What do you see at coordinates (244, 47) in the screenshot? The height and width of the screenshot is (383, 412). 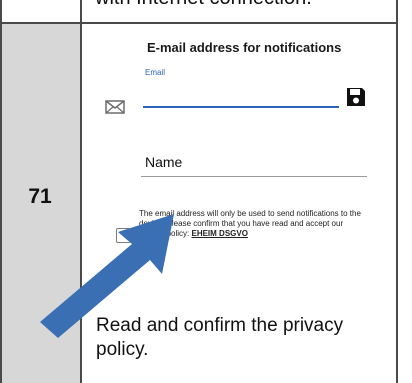 I see `notifications-title: E-mail address for notifications` at bounding box center [244, 47].